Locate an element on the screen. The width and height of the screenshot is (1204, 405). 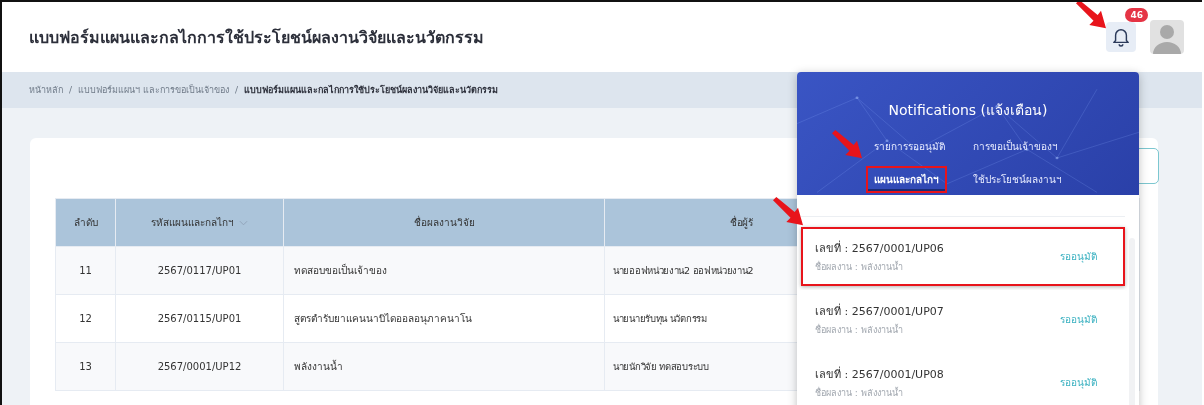
table-cell: 2567/0115/UP01 is located at coordinates (199, 318).